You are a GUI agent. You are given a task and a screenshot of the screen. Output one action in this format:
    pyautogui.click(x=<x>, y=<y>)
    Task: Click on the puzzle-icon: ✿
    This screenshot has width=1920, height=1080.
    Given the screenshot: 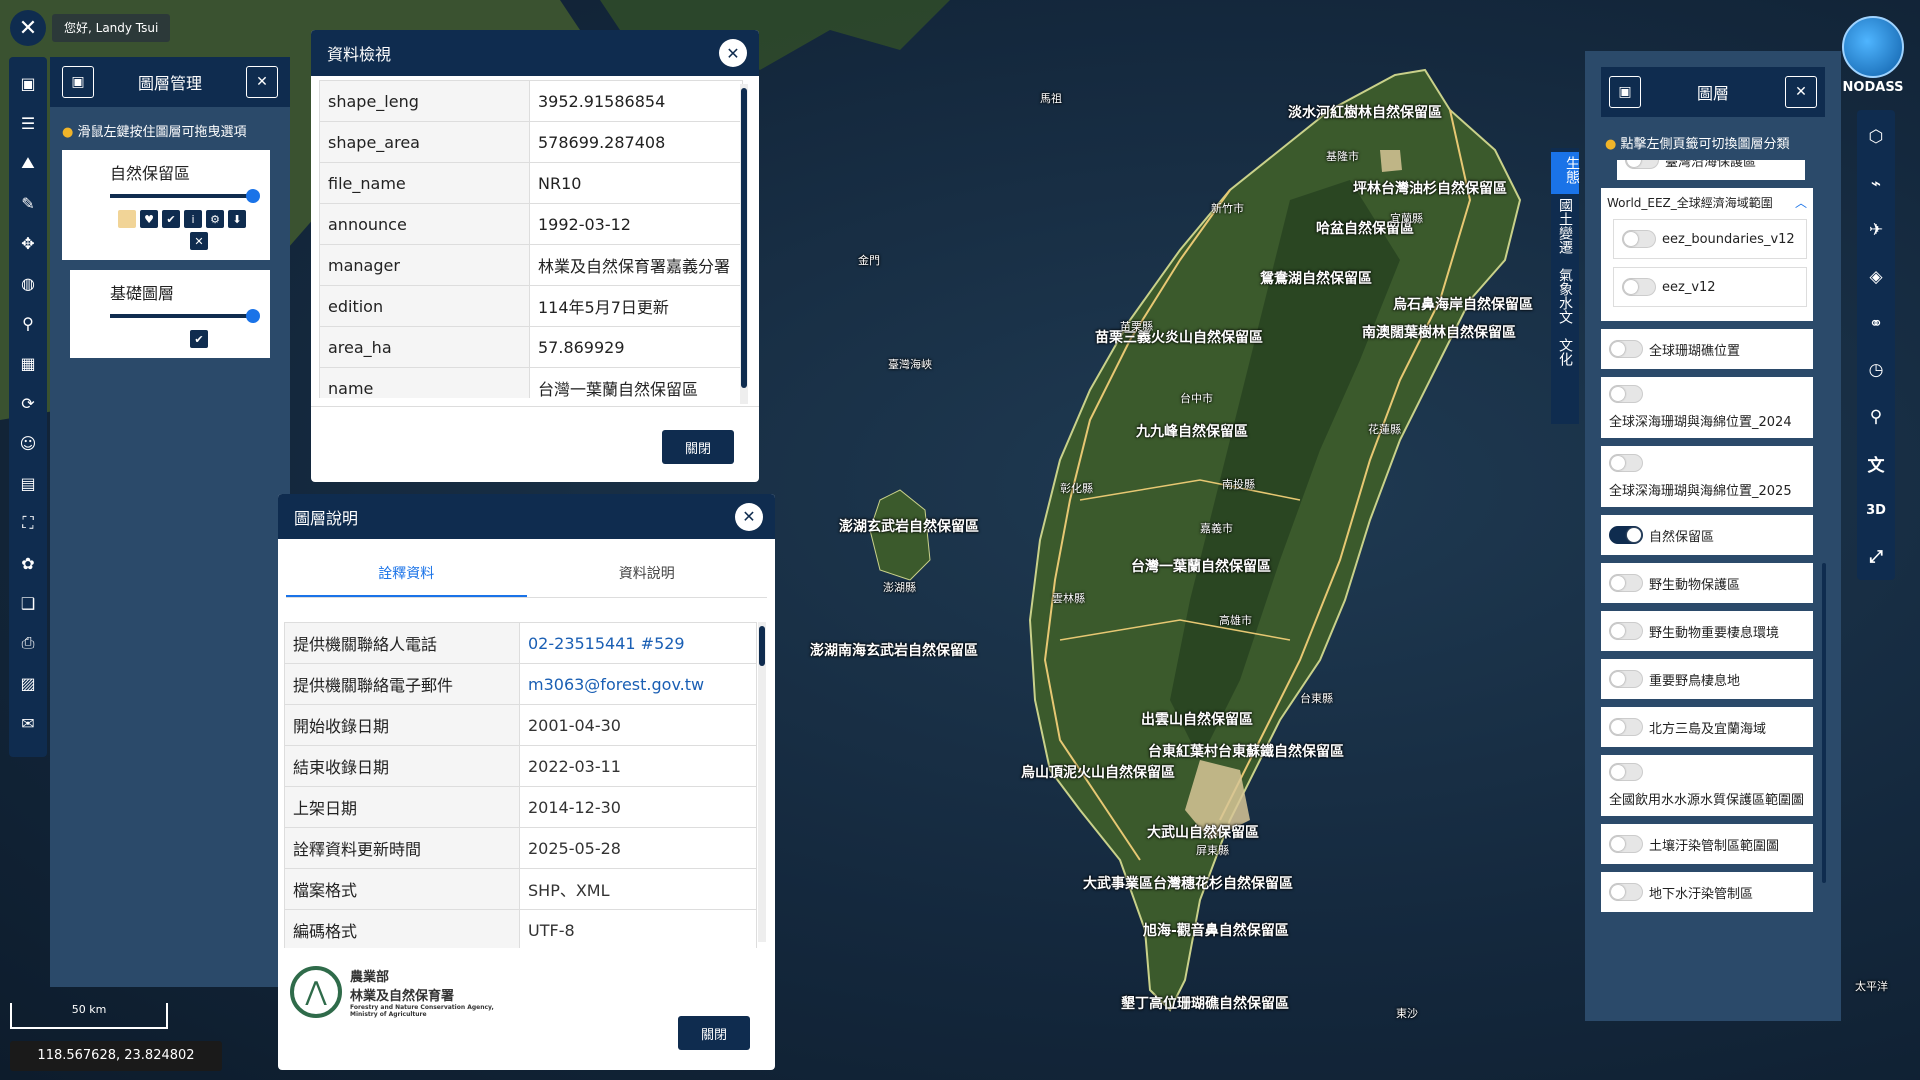 What is the action you would take?
    pyautogui.click(x=28, y=563)
    